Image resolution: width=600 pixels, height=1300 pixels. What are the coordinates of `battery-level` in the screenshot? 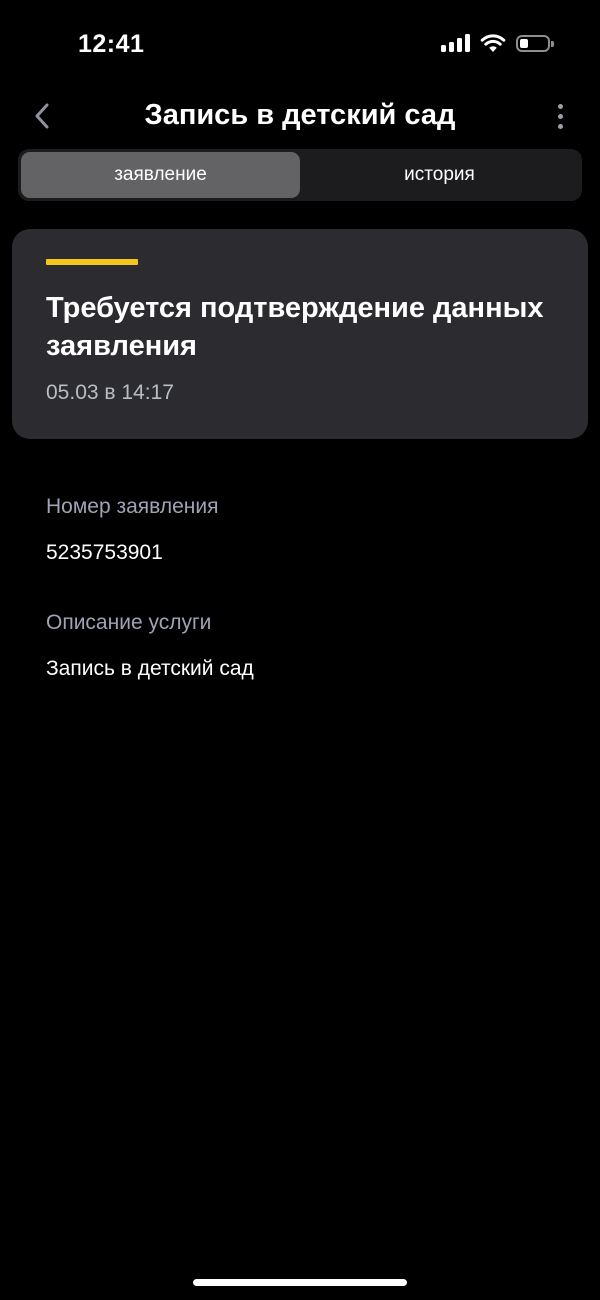 It's located at (524, 43).